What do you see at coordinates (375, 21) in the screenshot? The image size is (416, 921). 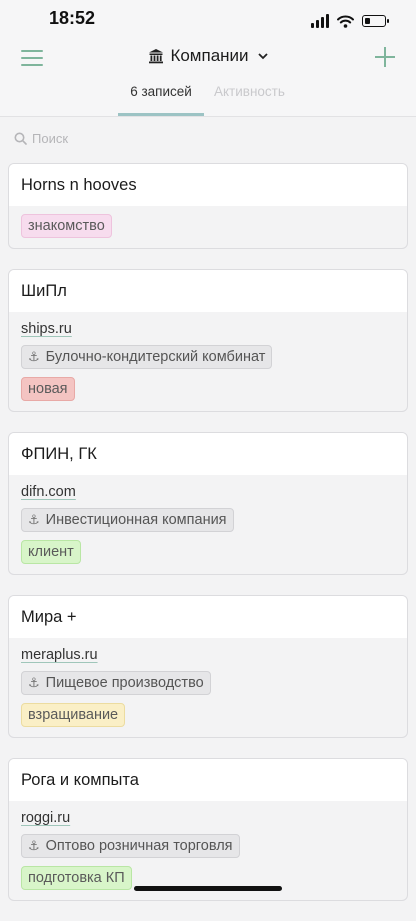 I see `battery-icon` at bounding box center [375, 21].